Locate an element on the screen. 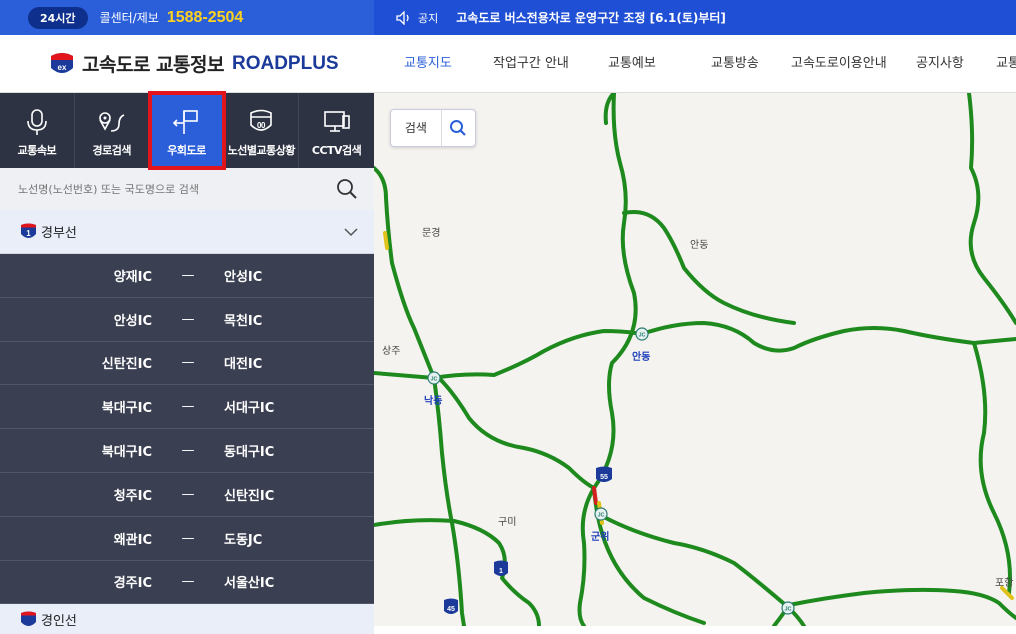  place-label: 낙동 is located at coordinates (433, 401).